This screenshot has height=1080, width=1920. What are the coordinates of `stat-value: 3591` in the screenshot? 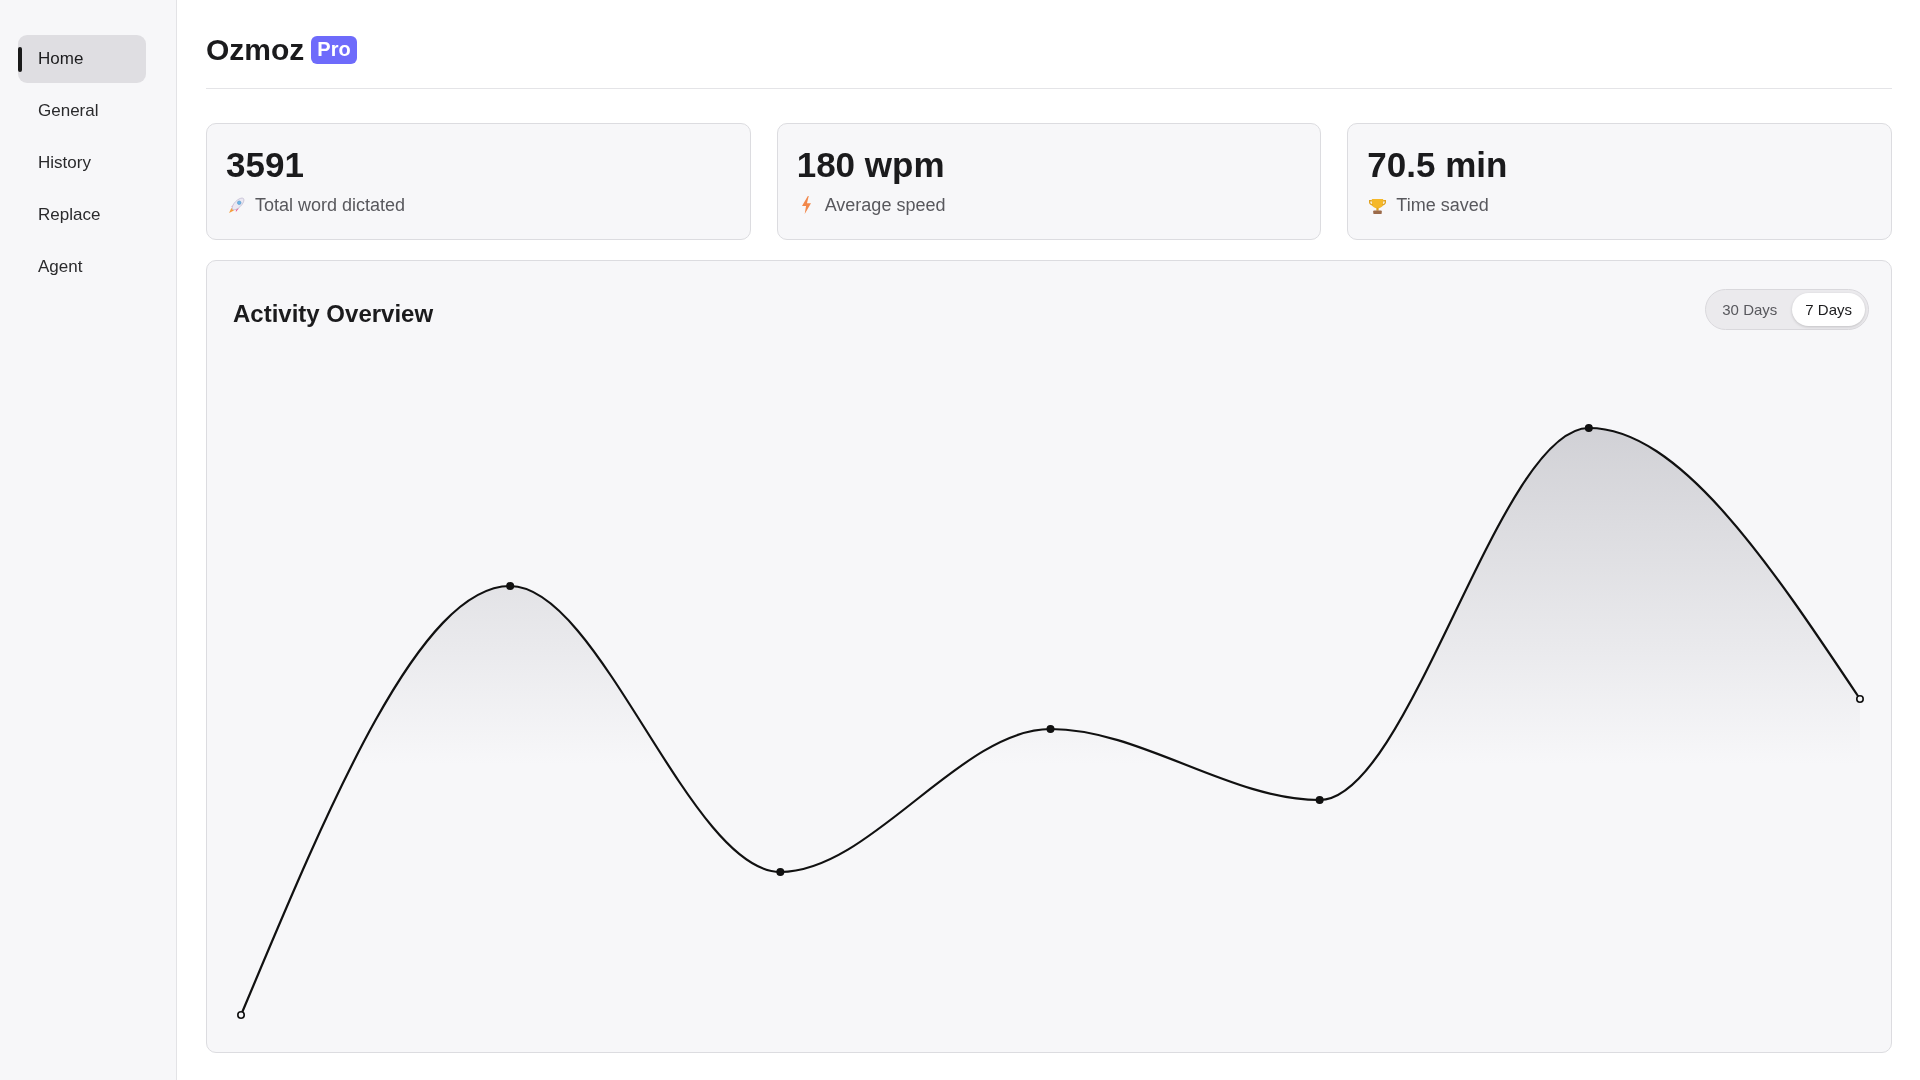 It's located at (265, 165).